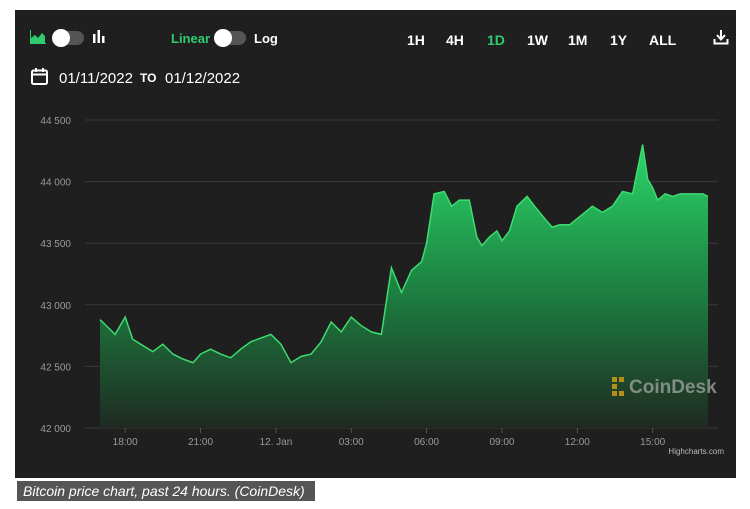 This screenshot has height=509, width=750. I want to click on y-tick-label: 43 500, so click(55, 244).